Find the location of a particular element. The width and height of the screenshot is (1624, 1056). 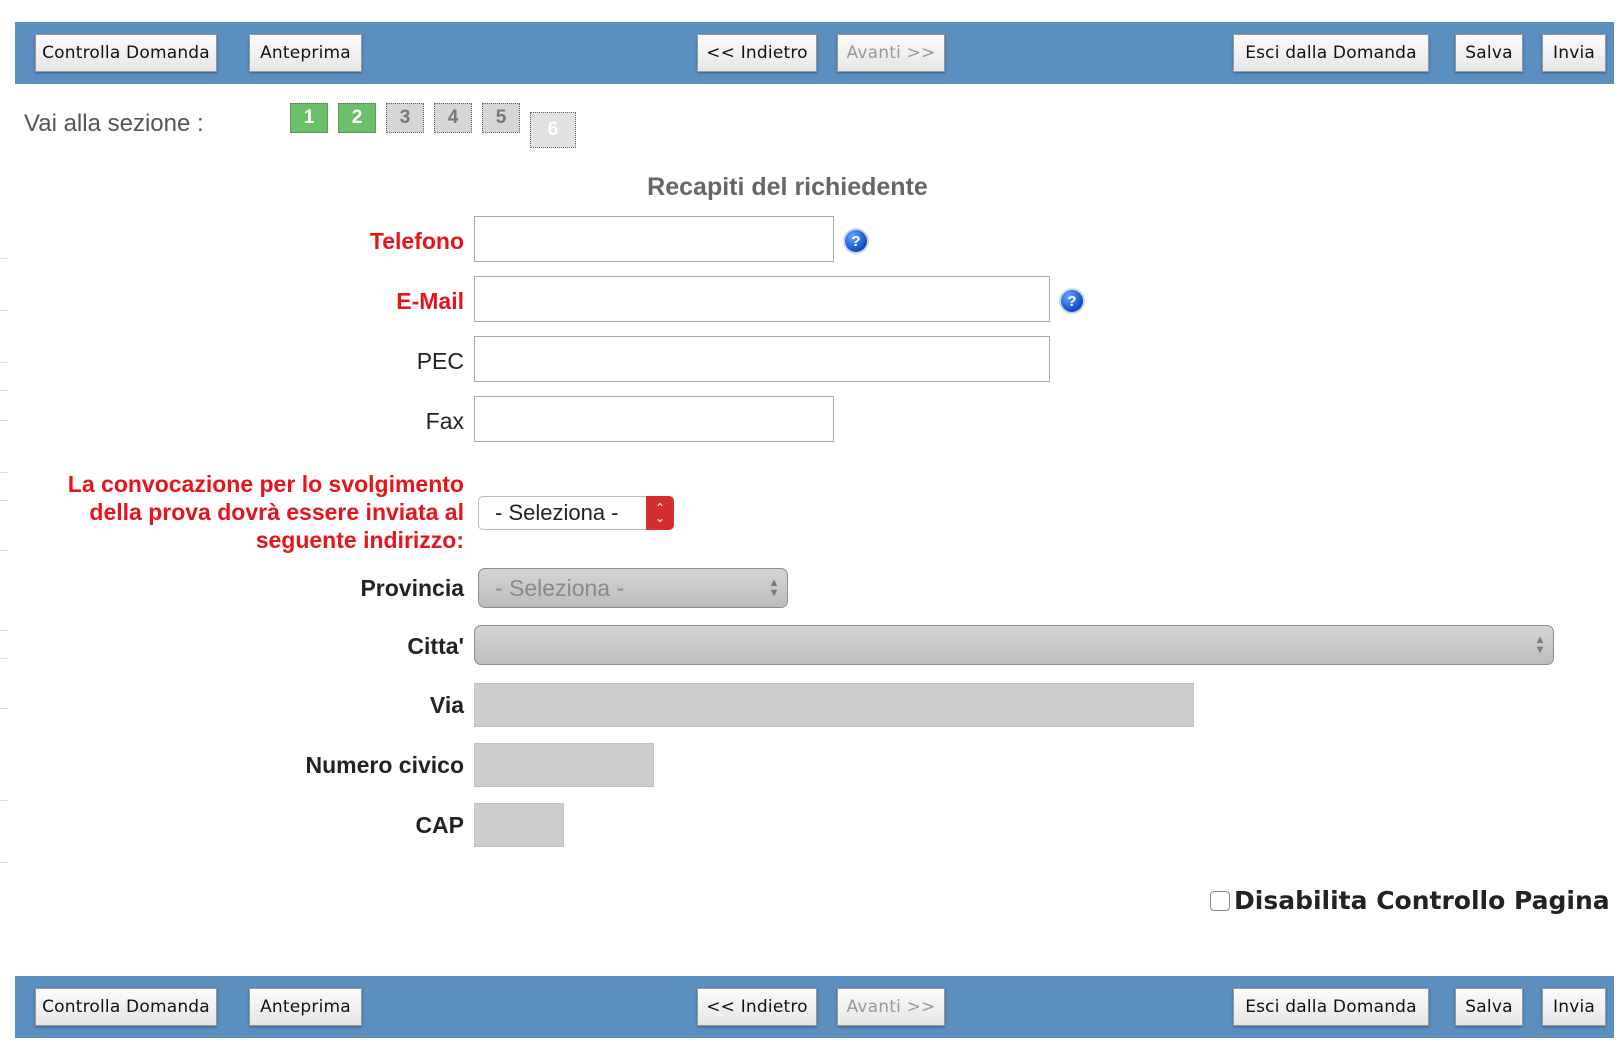

section-6-button: 6 is located at coordinates (553, 130).